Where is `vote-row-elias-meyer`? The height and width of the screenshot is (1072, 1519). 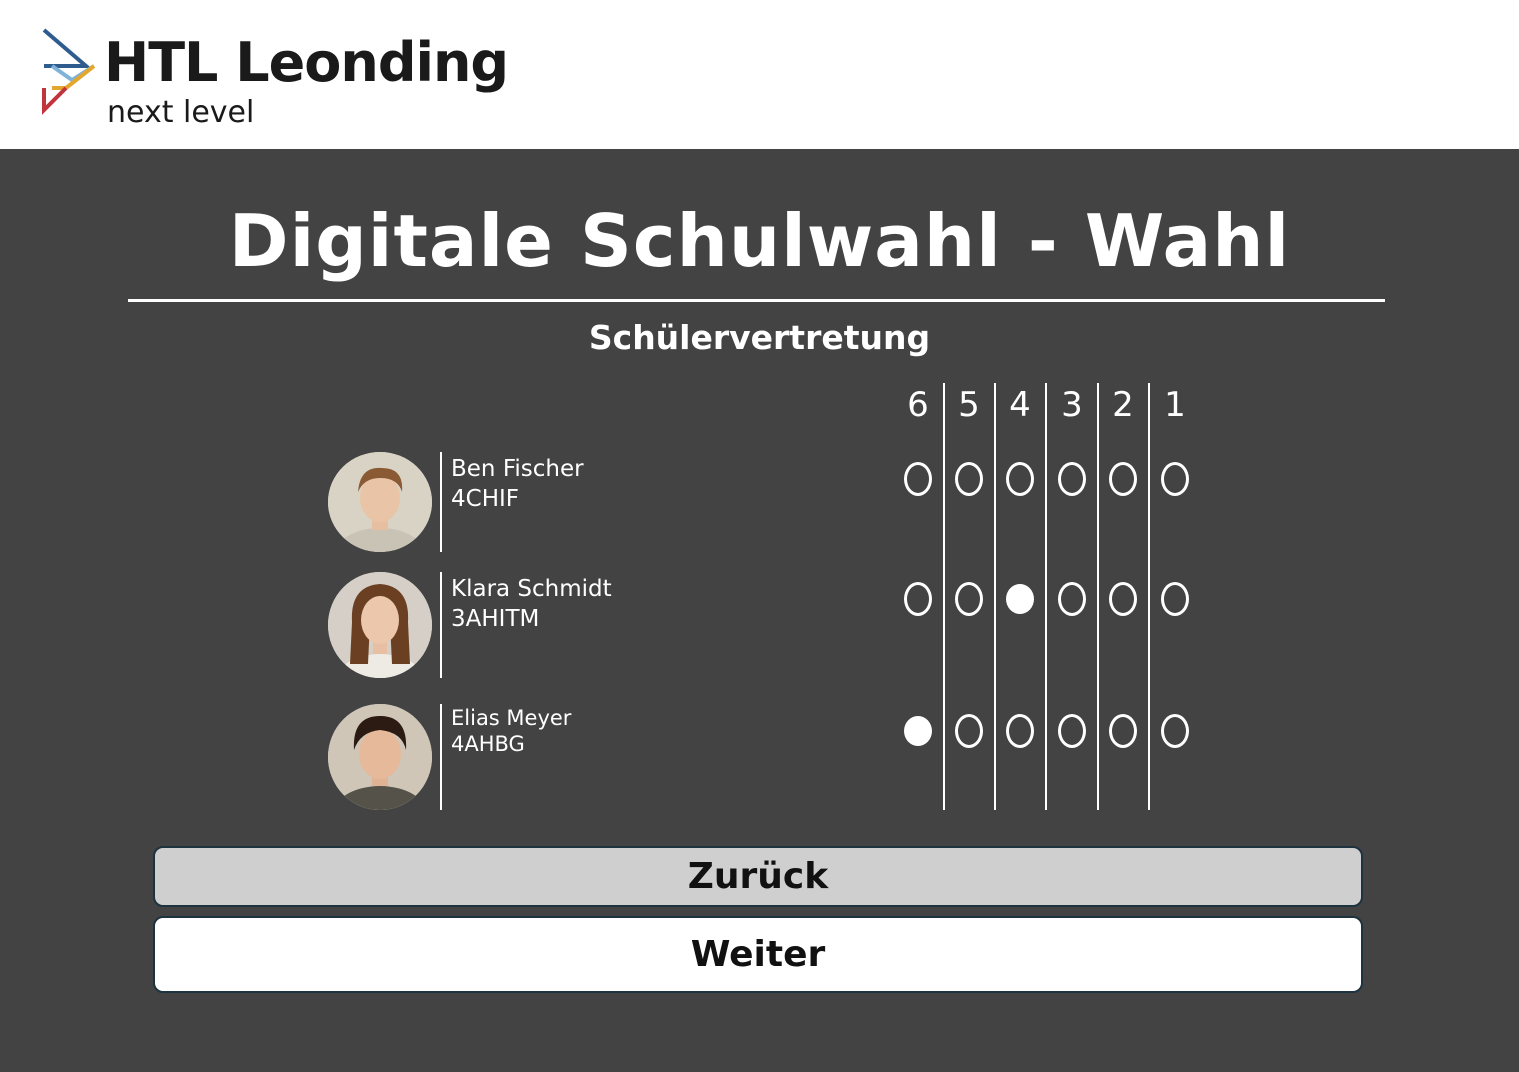
vote-row-elias-meyer is located at coordinates (1046, 731).